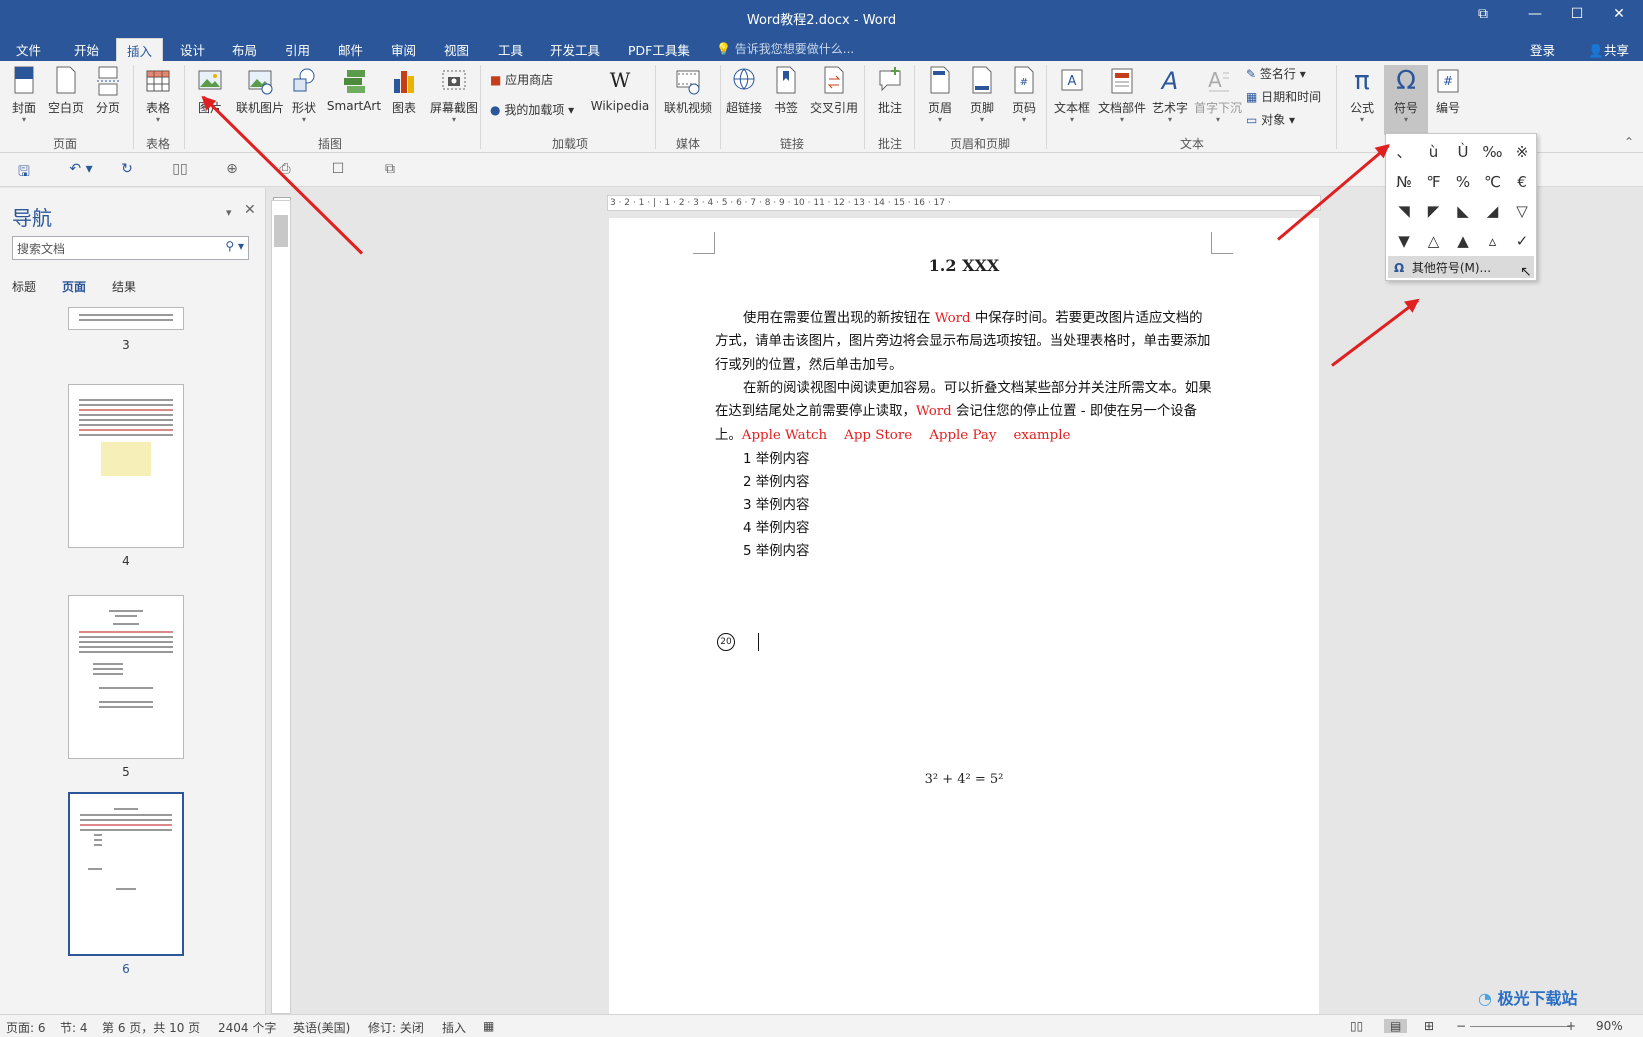 This screenshot has height=1037, width=1643. I want to click on tab-insert: 插入, so click(140, 49).